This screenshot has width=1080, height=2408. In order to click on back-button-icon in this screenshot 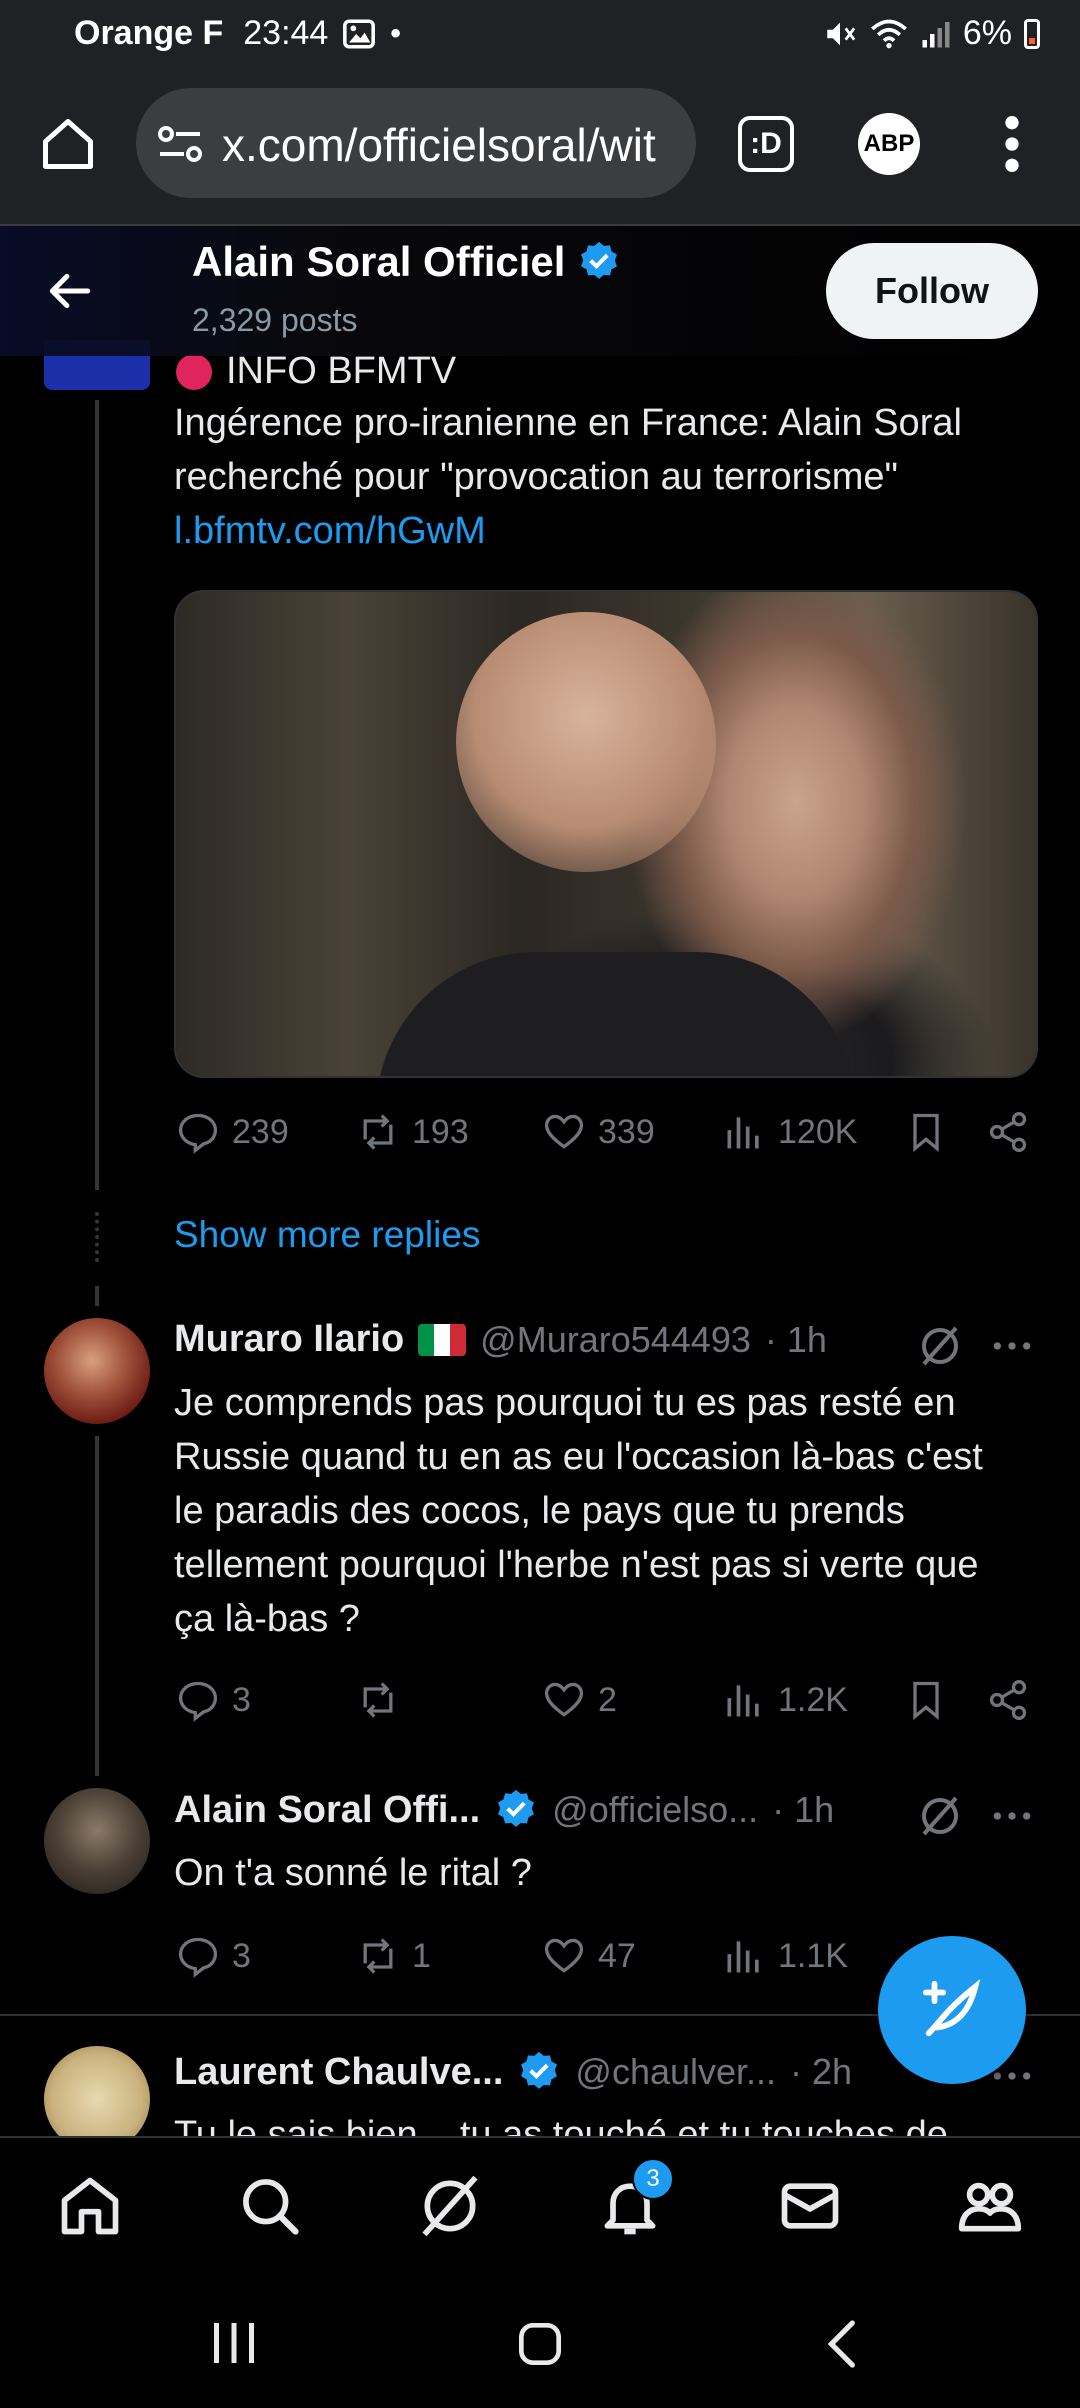, I will do `click(843, 2344)`.